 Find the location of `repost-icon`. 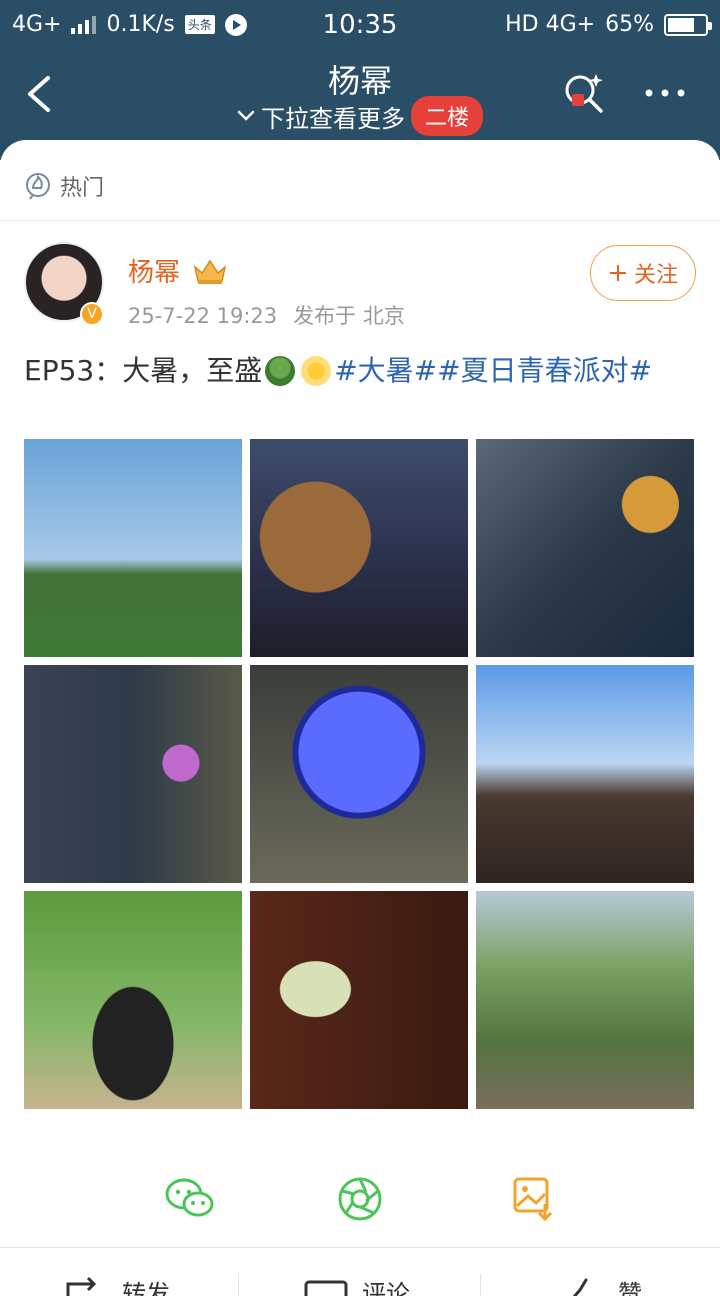

repost-icon is located at coordinates (81, 1286).